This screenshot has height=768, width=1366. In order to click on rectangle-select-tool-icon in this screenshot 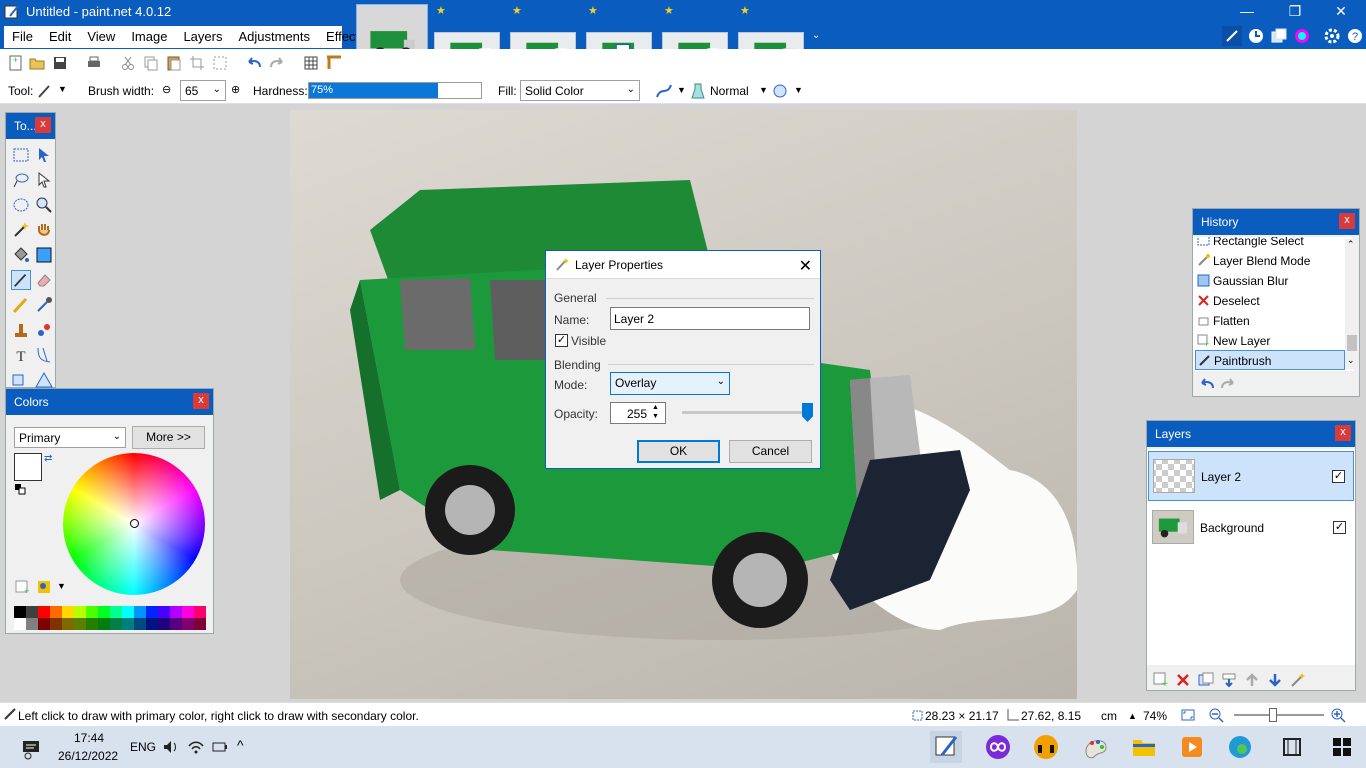, I will do `click(21, 155)`.